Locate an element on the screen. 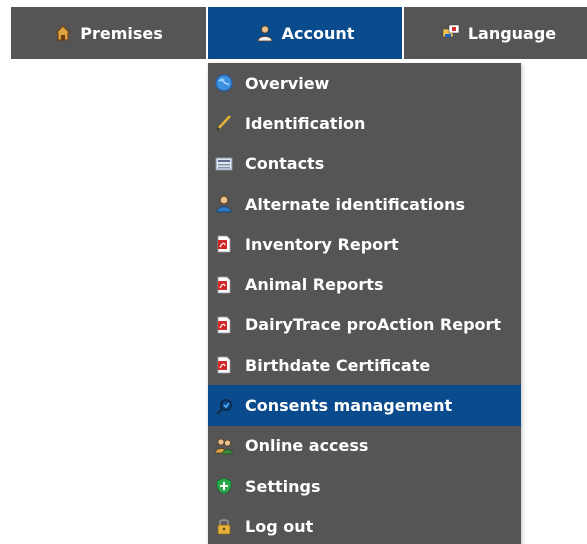 The height and width of the screenshot is (544, 587). menu-item-label: Settings is located at coordinates (283, 486).